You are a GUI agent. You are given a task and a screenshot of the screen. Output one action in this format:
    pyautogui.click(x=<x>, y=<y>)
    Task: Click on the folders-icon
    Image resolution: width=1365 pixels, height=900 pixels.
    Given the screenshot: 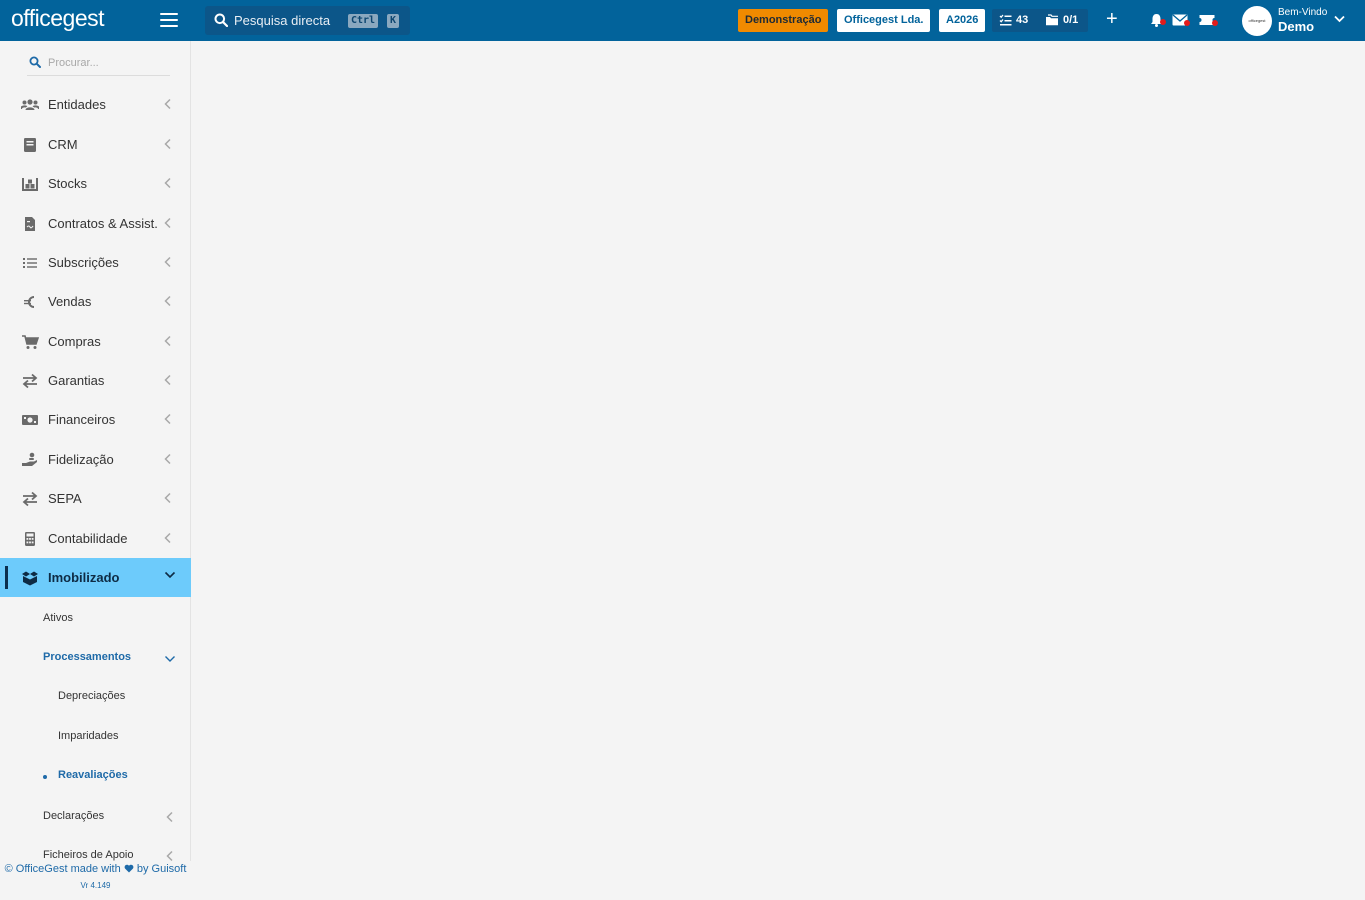 What is the action you would take?
    pyautogui.click(x=1052, y=20)
    